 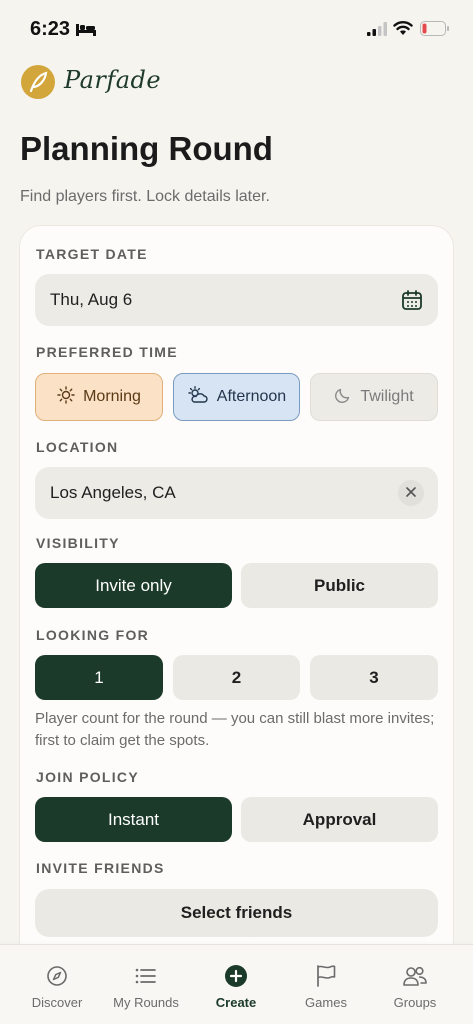 I want to click on tab-games: Games, so click(x=326, y=984).